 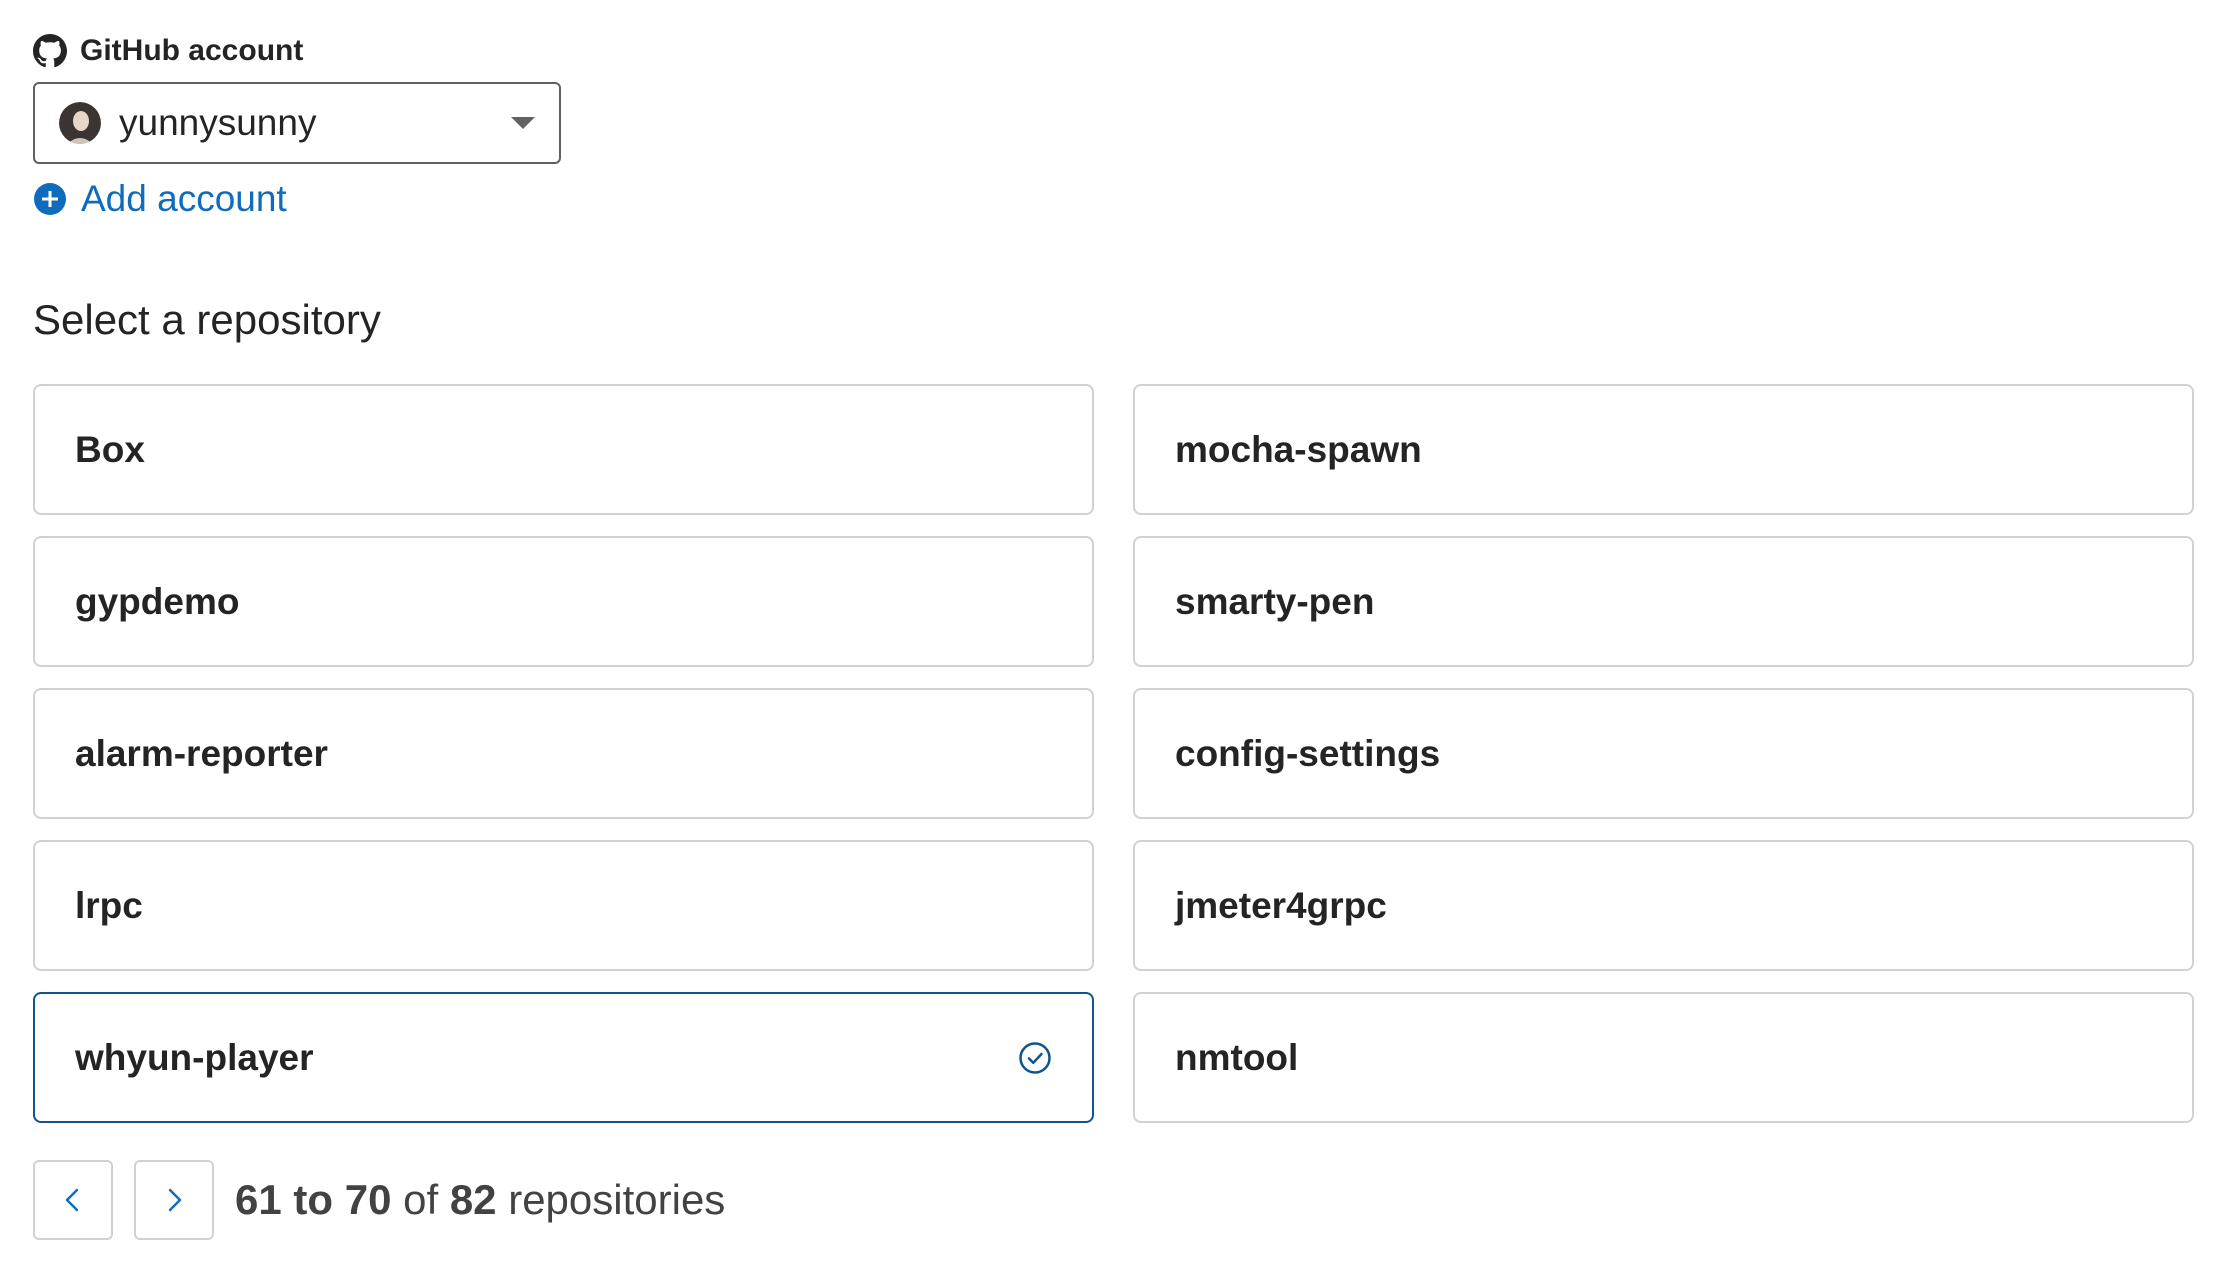 What do you see at coordinates (1275, 601) in the screenshot?
I see `repository-name: smarty-pen` at bounding box center [1275, 601].